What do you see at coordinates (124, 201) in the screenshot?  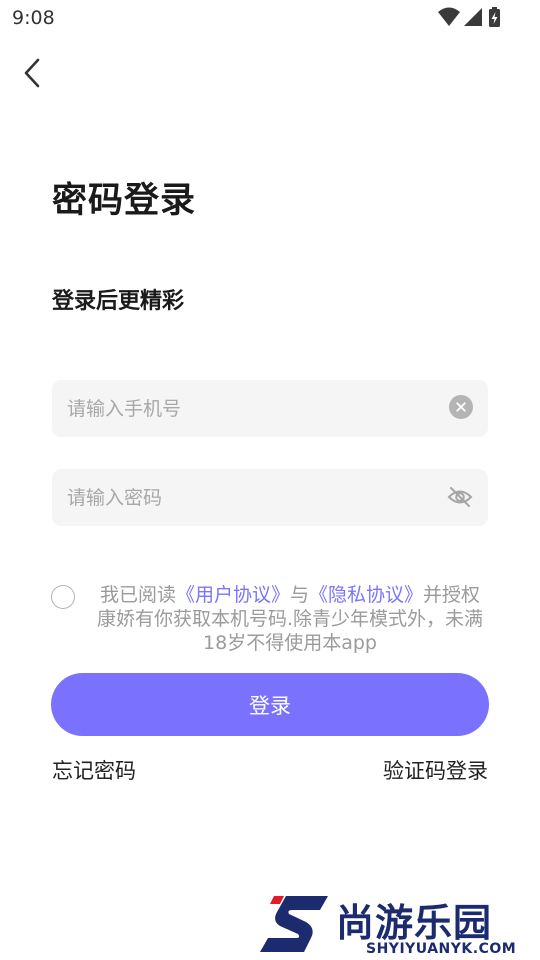 I see `page-title: 密码登录` at bounding box center [124, 201].